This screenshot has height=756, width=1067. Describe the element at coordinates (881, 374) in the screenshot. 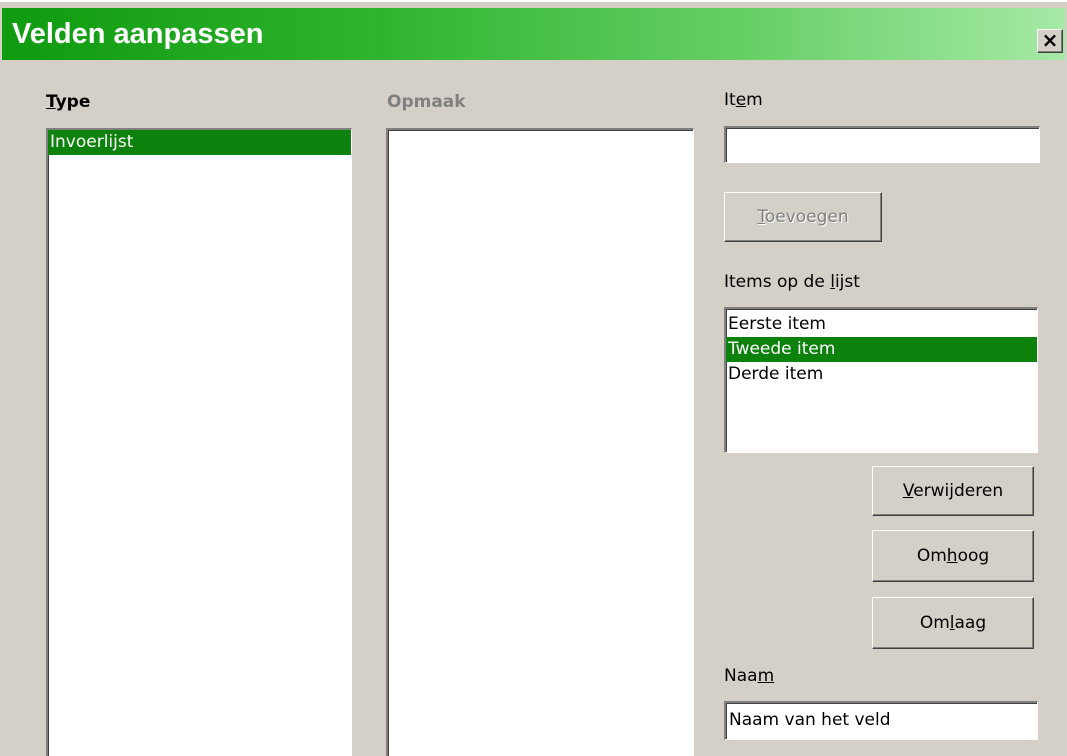

I see `items-list-item-3: Derde item` at that location.